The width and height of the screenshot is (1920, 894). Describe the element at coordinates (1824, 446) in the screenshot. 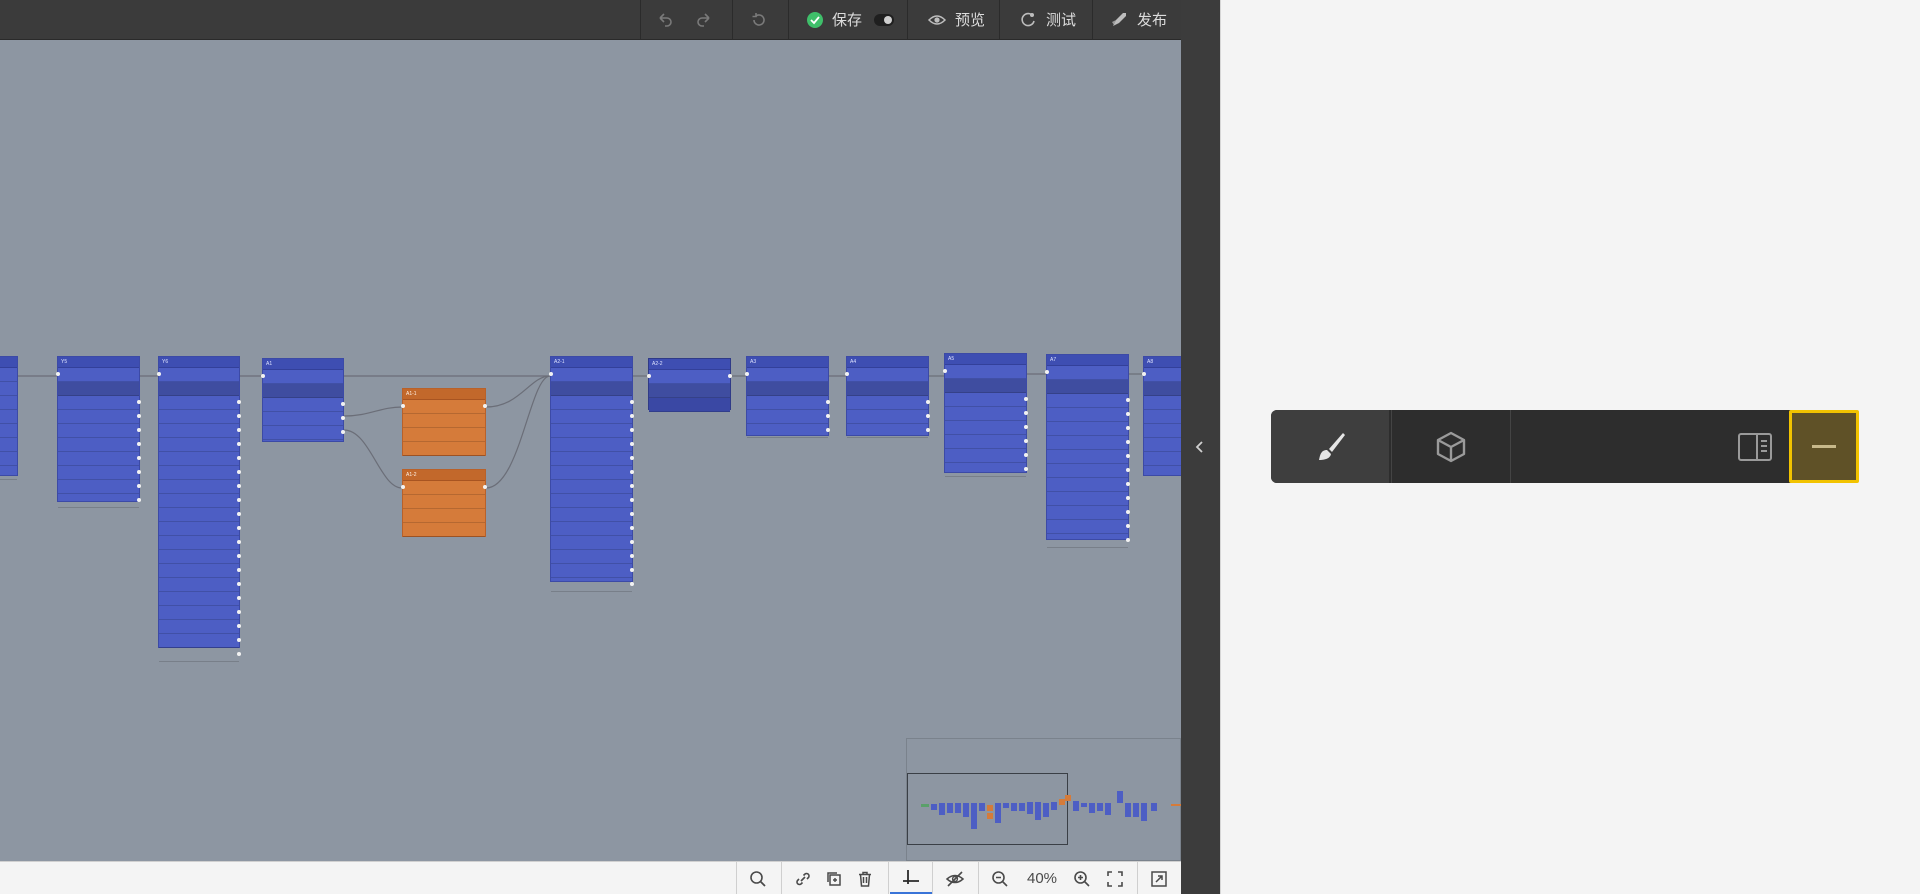

I see `minimize-button` at that location.